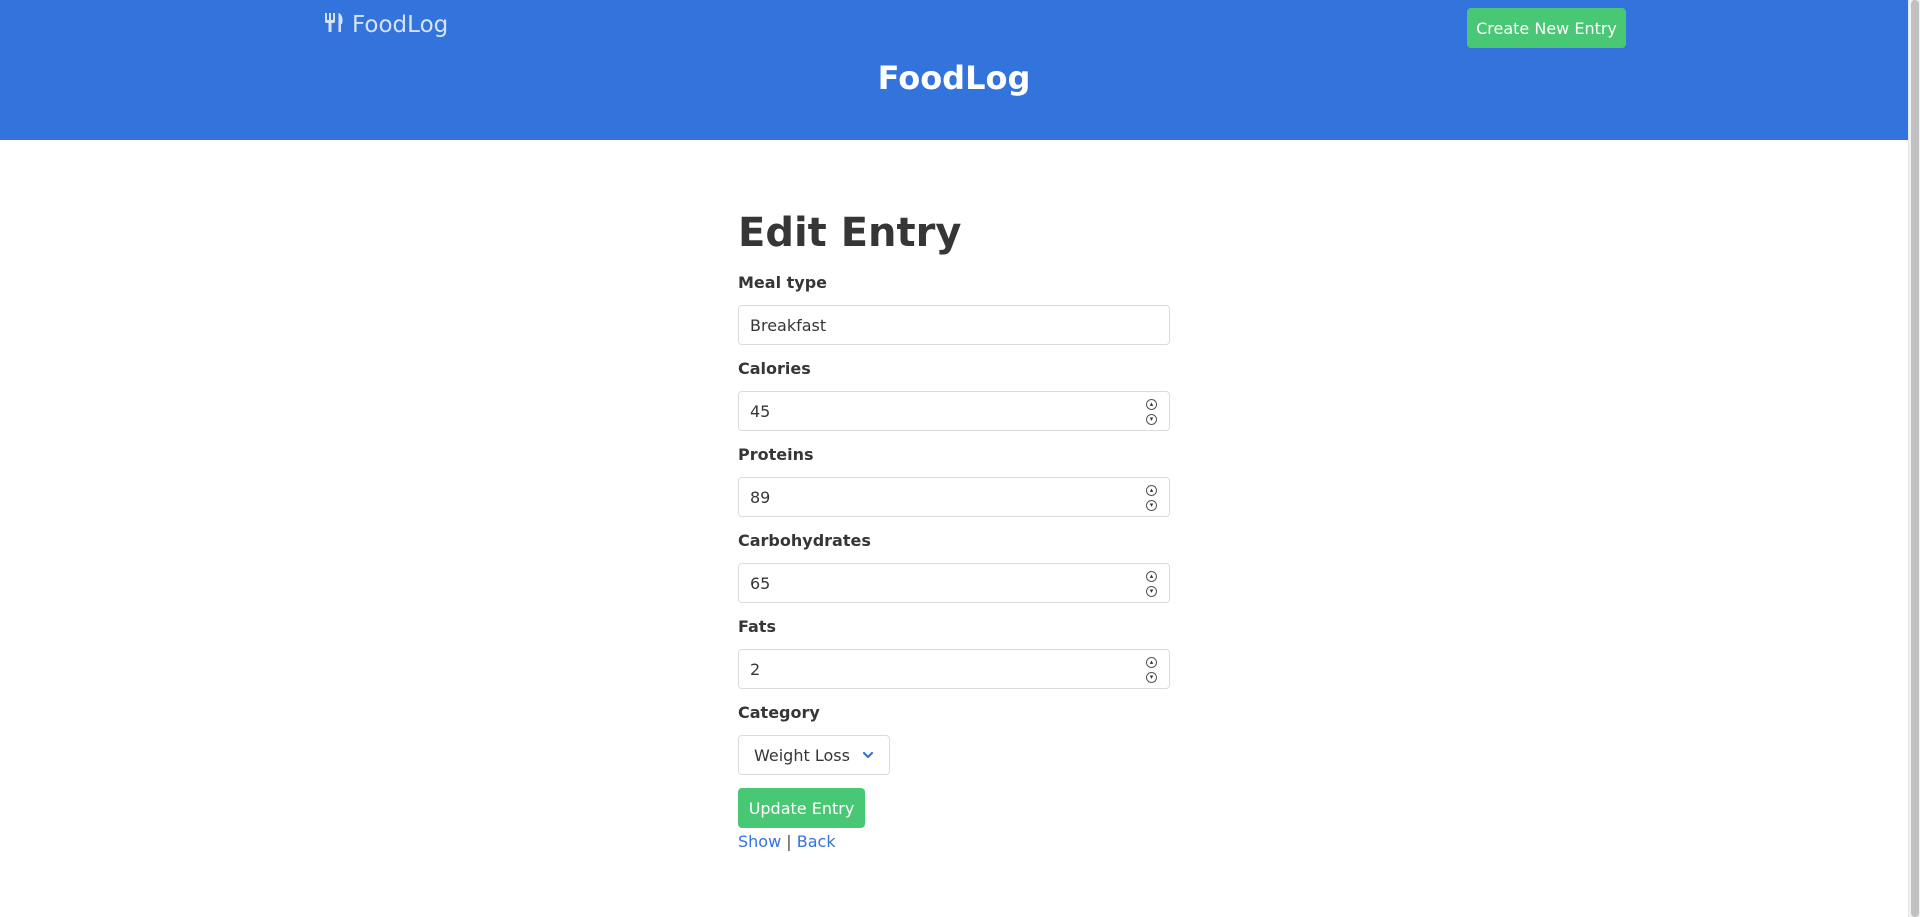 The width and height of the screenshot is (1920, 917). Describe the element at coordinates (868, 755) in the screenshot. I see `chevron-down-icon` at that location.